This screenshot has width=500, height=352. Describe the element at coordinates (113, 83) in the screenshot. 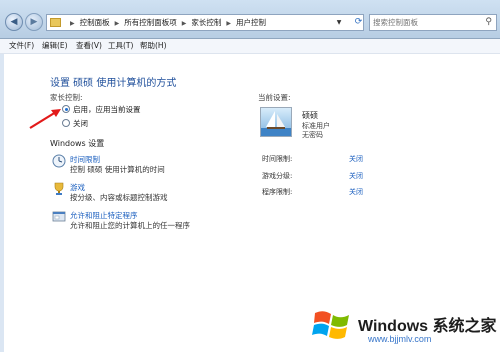

I see `page-title: 设置 硕硕 使用计算机的方式` at that location.